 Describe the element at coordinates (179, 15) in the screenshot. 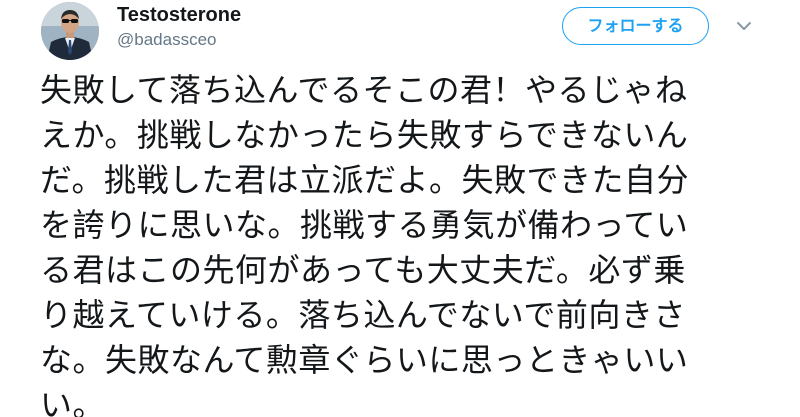

I see `author-display-name: Testosterone` at that location.